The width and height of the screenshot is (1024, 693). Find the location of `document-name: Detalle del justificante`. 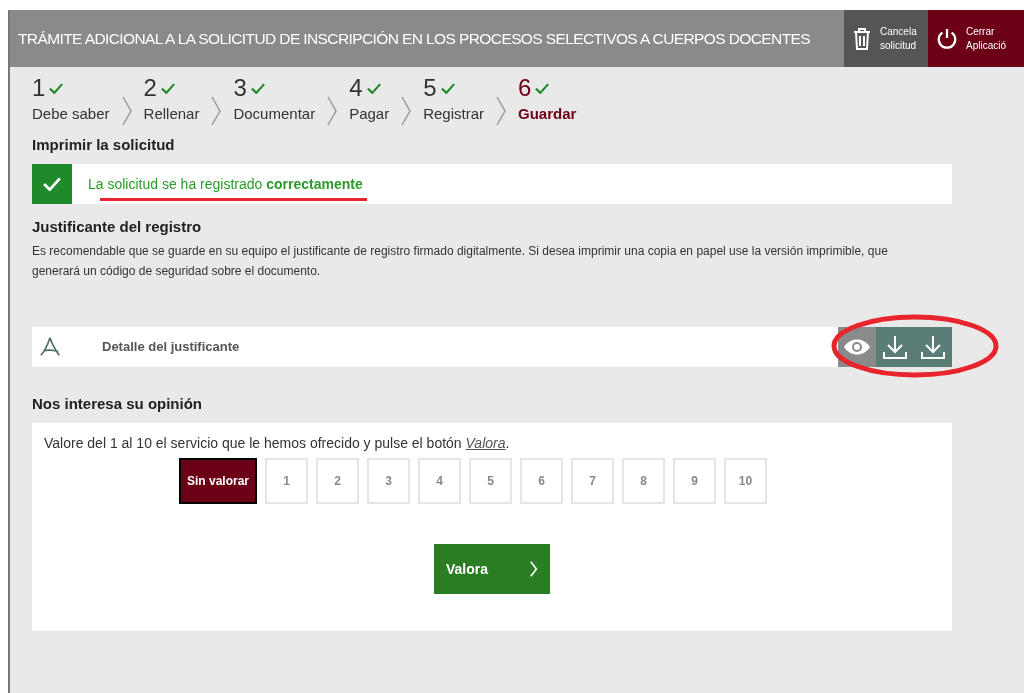

document-name: Detalle del justificante is located at coordinates (171, 346).